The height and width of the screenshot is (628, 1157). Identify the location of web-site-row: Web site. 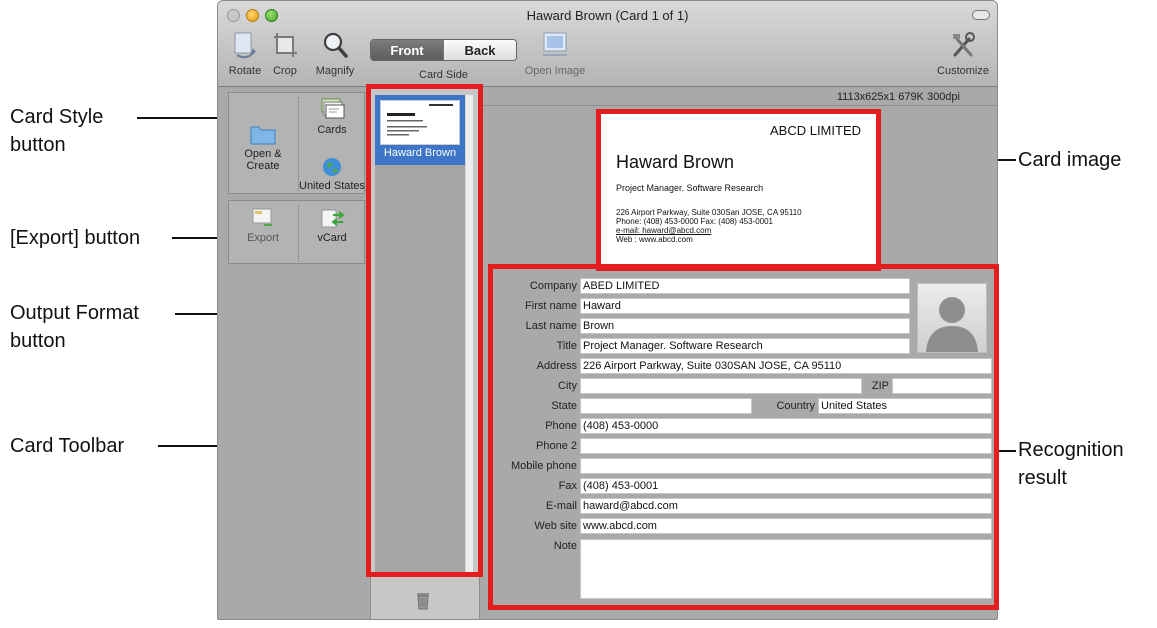
(529, 526).